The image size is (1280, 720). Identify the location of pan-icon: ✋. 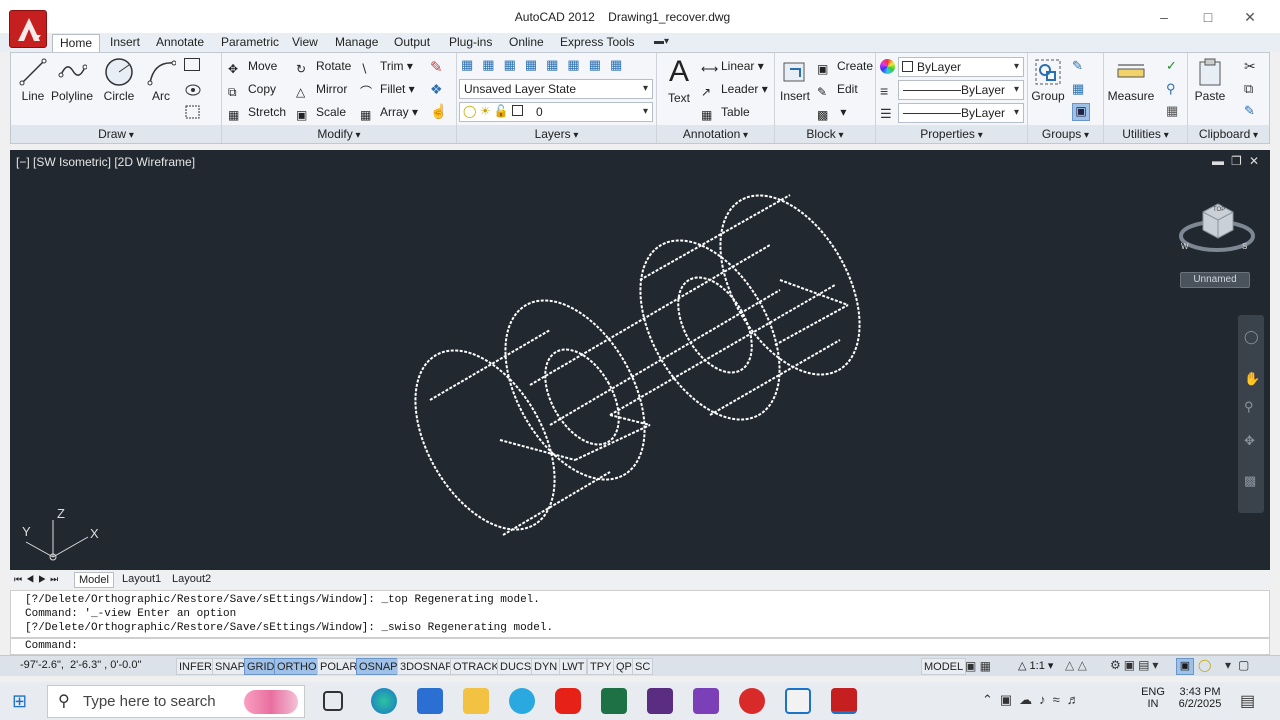
(1252, 379).